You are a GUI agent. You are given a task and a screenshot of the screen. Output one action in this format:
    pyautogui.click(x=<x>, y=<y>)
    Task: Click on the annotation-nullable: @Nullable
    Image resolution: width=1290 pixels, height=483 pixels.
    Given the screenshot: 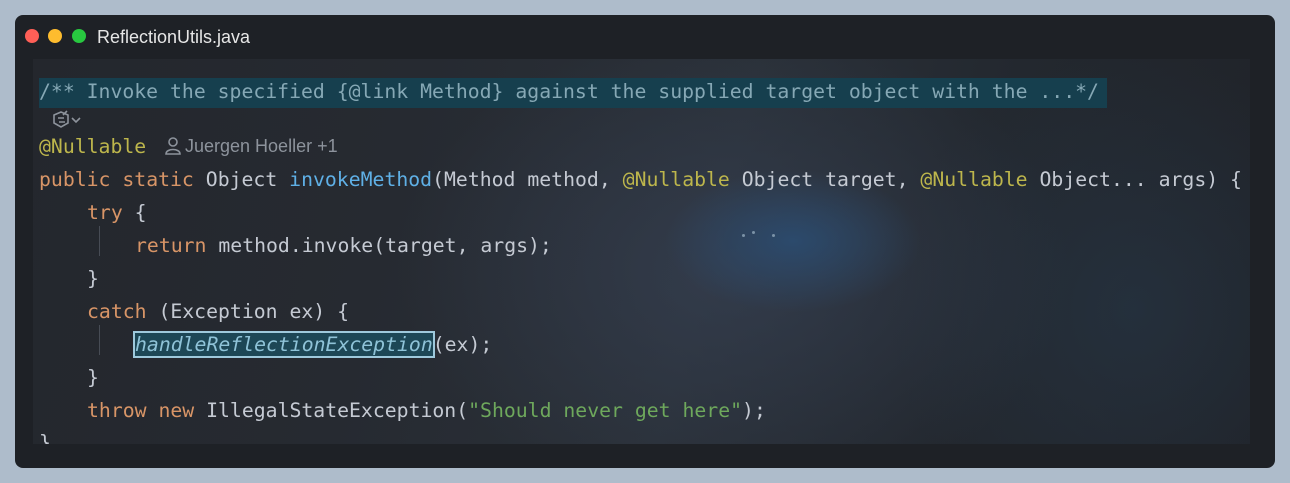 What is the action you would take?
    pyautogui.click(x=92, y=147)
    